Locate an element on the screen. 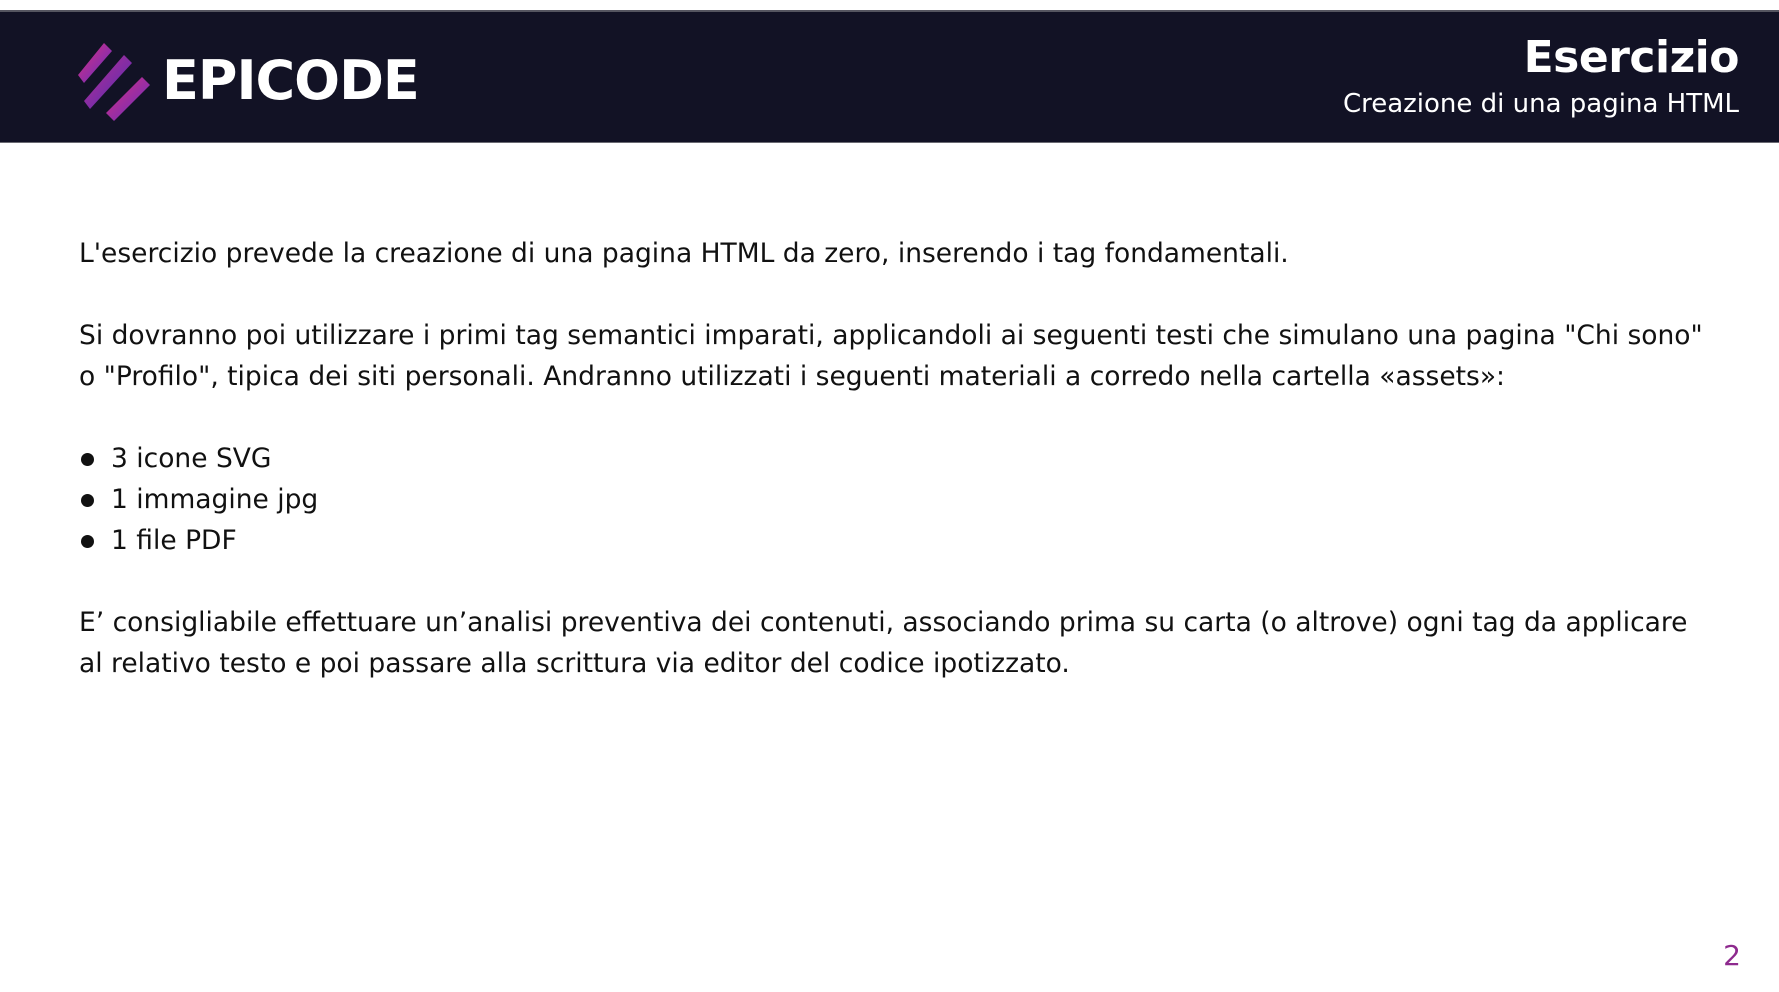 The width and height of the screenshot is (1779, 992). list-item: 3 icone SVG is located at coordinates (899, 458).